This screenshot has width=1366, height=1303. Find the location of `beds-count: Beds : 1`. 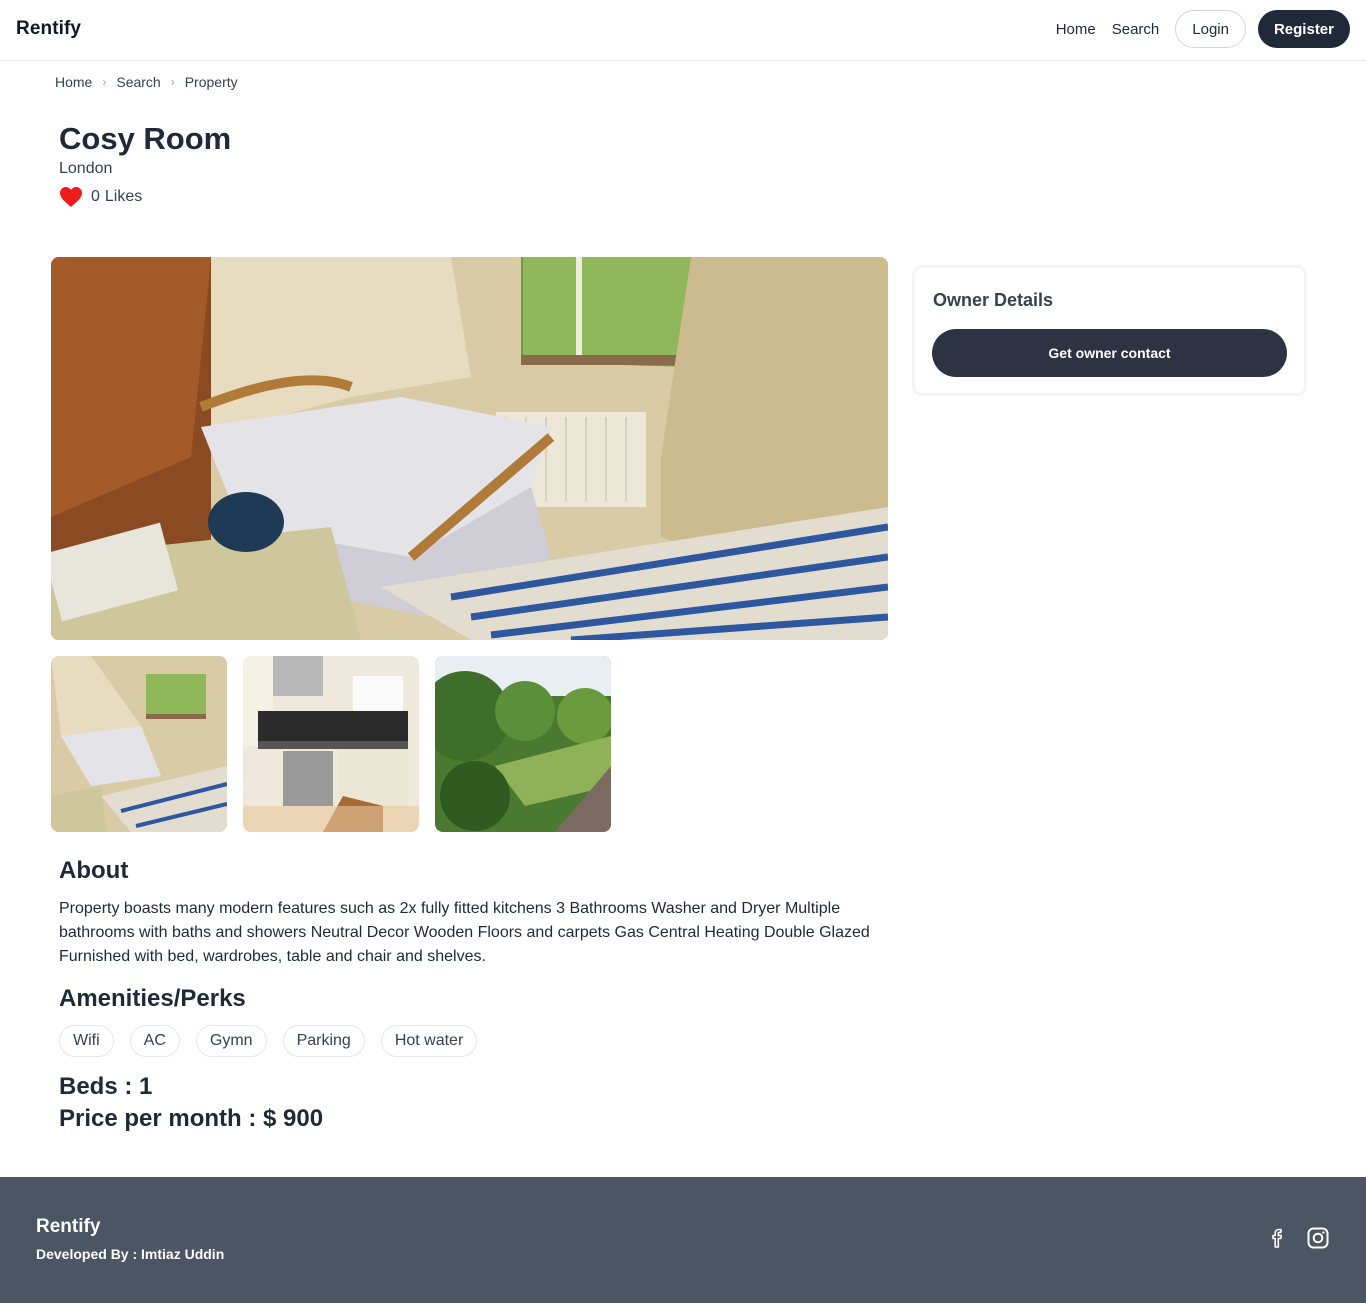

beds-count: Beds : 1 is located at coordinates (106, 1086).